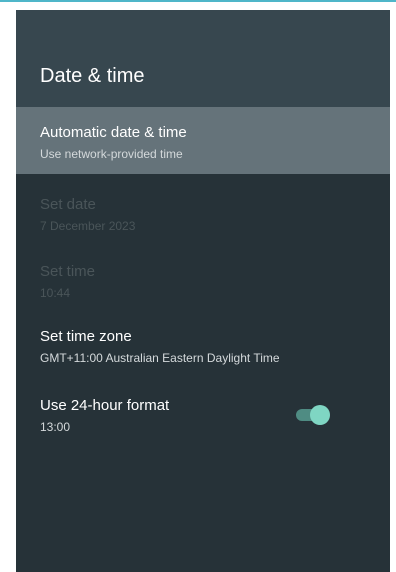 This screenshot has width=396, height=572. What do you see at coordinates (55, 427) in the screenshot?
I see `setting-value: 13:00` at bounding box center [55, 427].